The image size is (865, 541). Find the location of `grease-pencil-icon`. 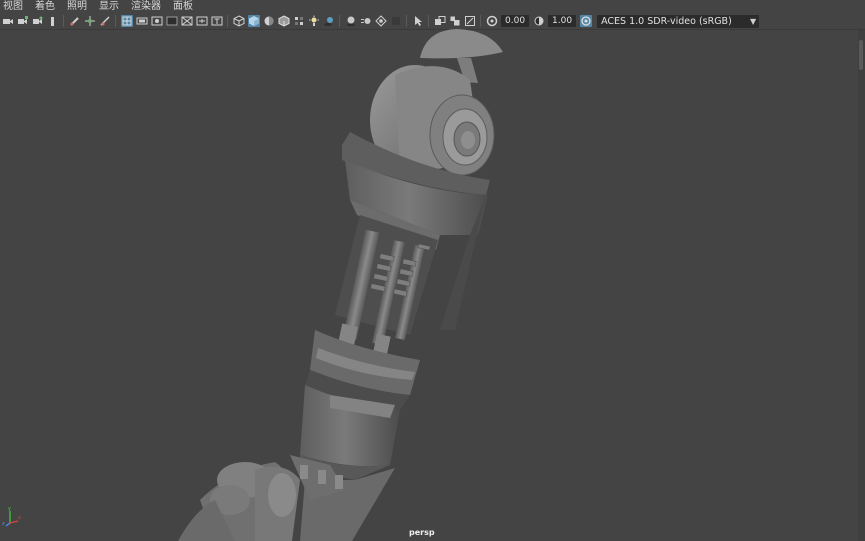

grease-pencil-icon is located at coordinates (75, 21).